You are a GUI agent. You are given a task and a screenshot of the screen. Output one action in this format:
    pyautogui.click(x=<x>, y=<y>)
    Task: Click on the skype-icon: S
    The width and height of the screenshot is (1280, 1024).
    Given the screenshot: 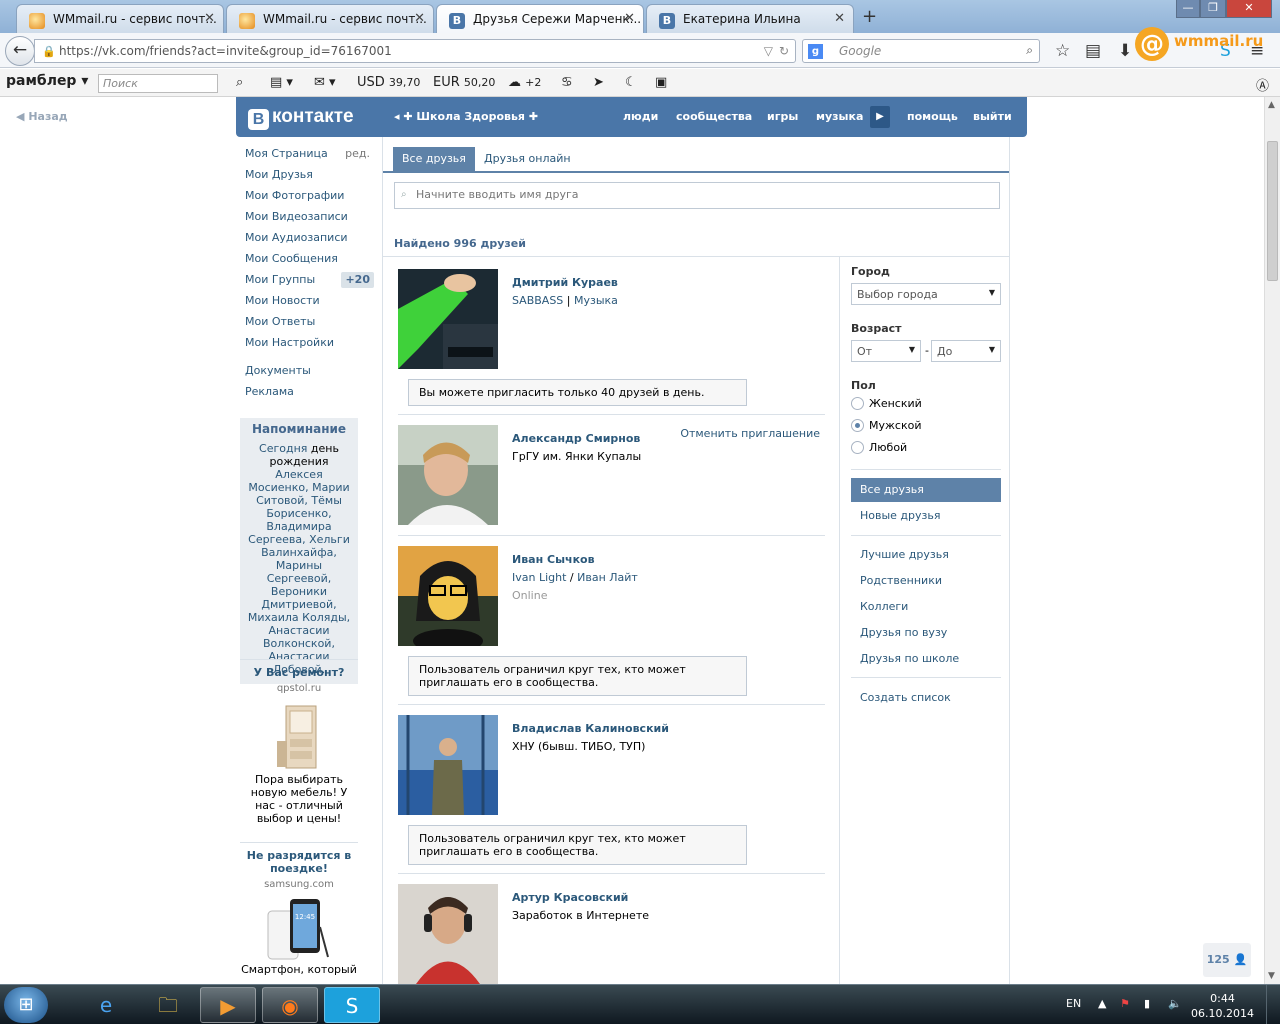 What is the action you would take?
    pyautogui.click(x=352, y=1005)
    